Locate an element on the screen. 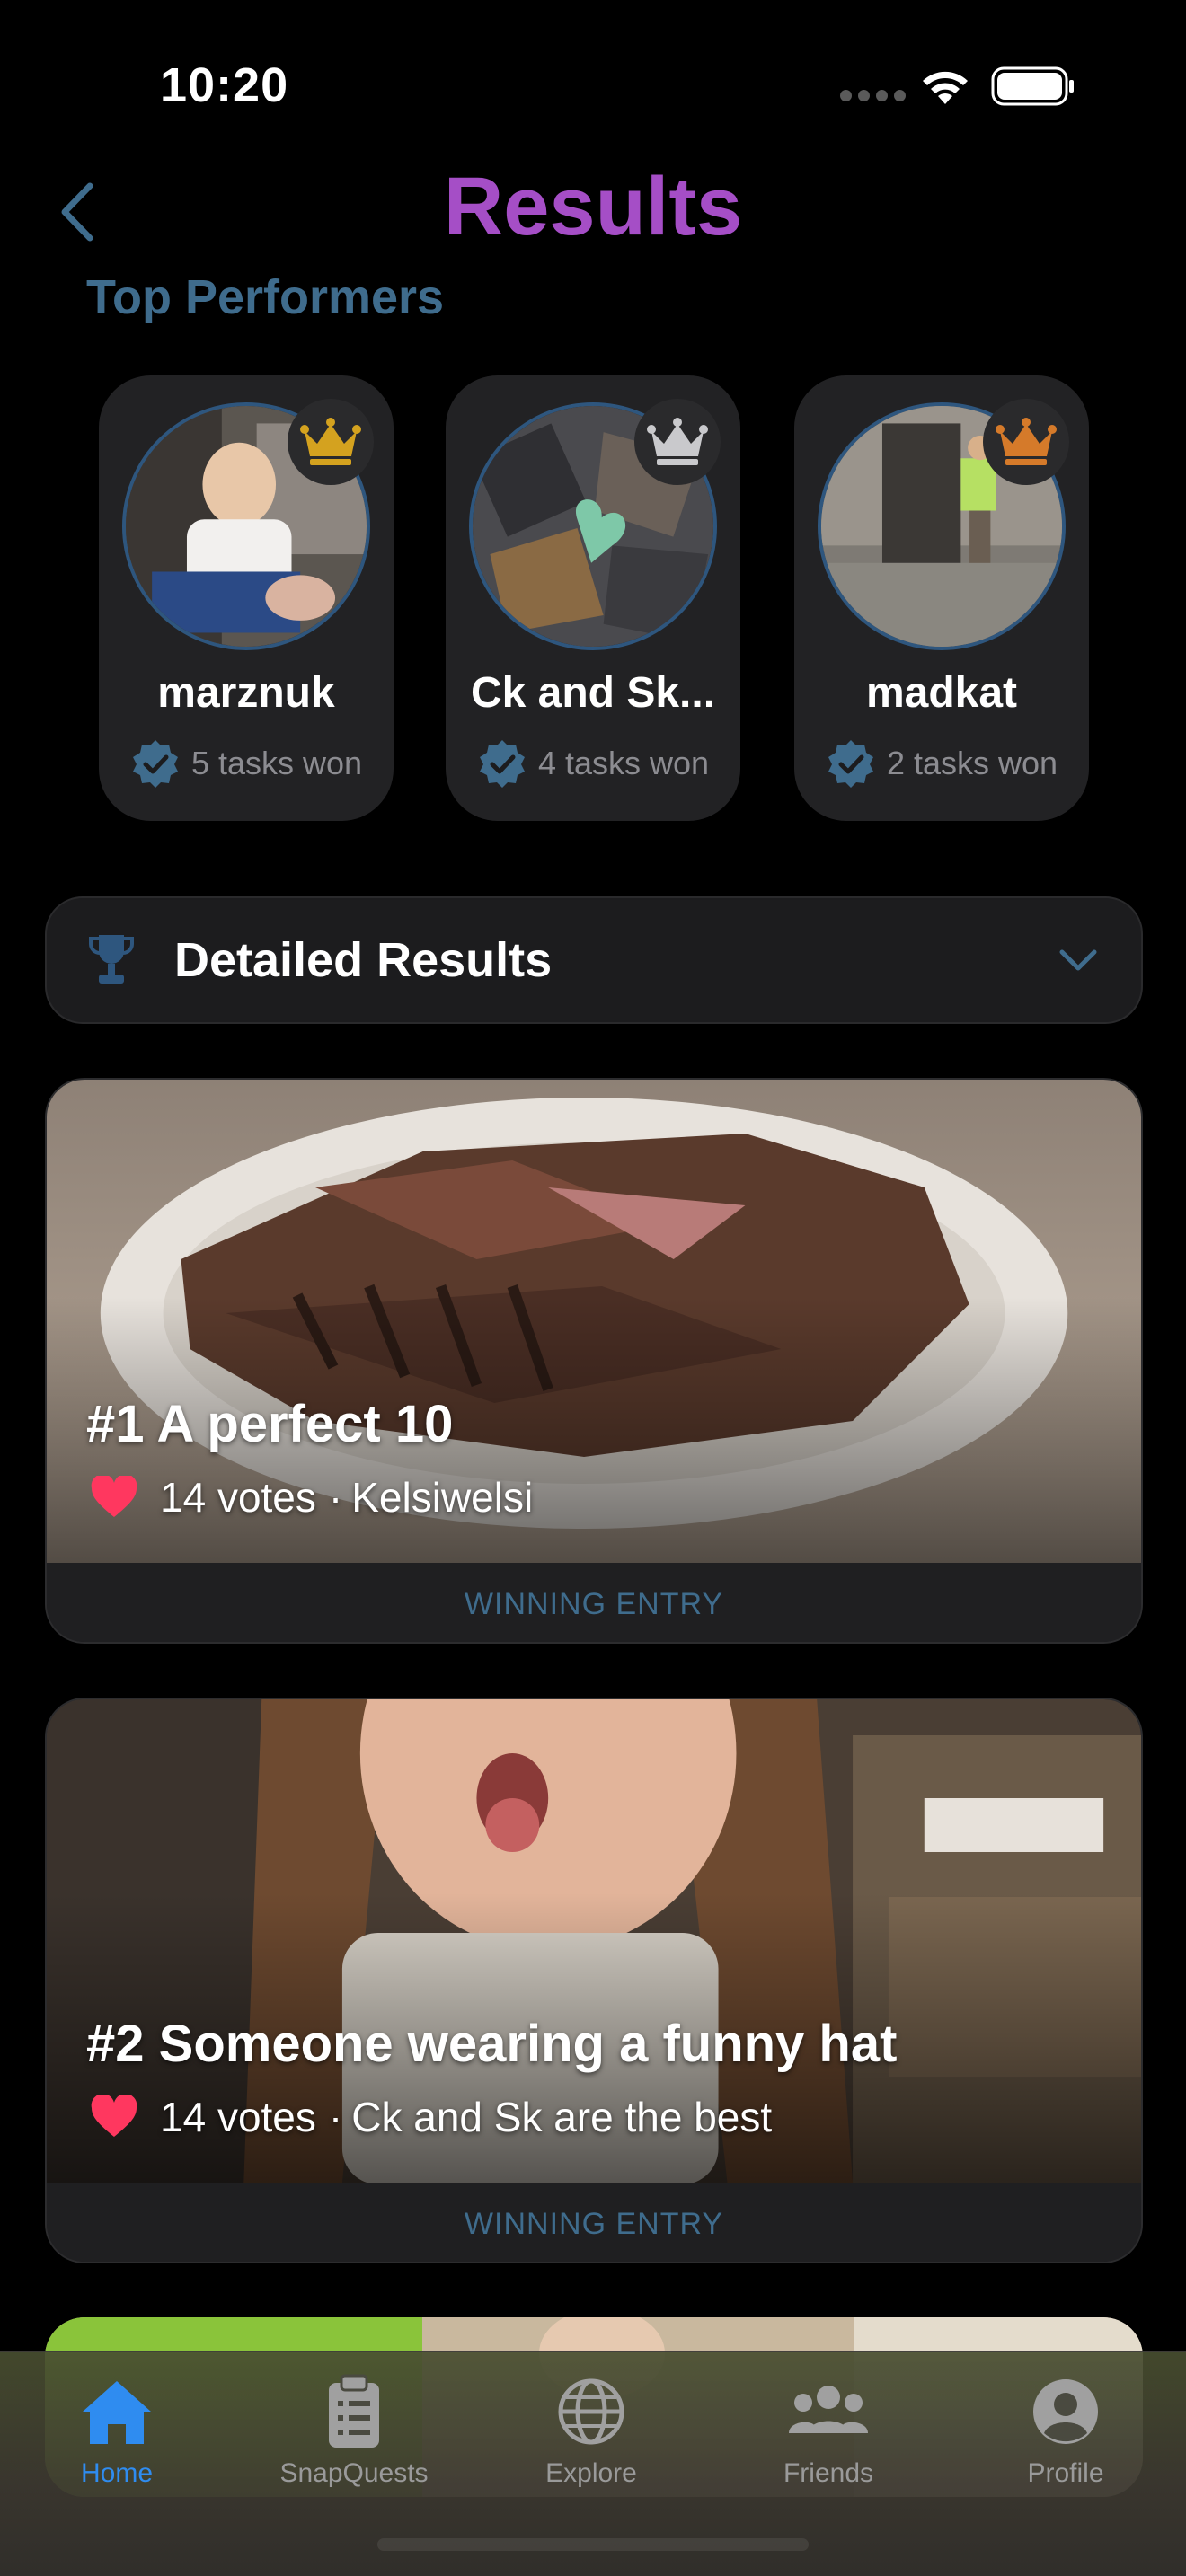 The height and width of the screenshot is (2576, 1186). entry-author: Ck and Sk are the best is located at coordinates (562, 2117).